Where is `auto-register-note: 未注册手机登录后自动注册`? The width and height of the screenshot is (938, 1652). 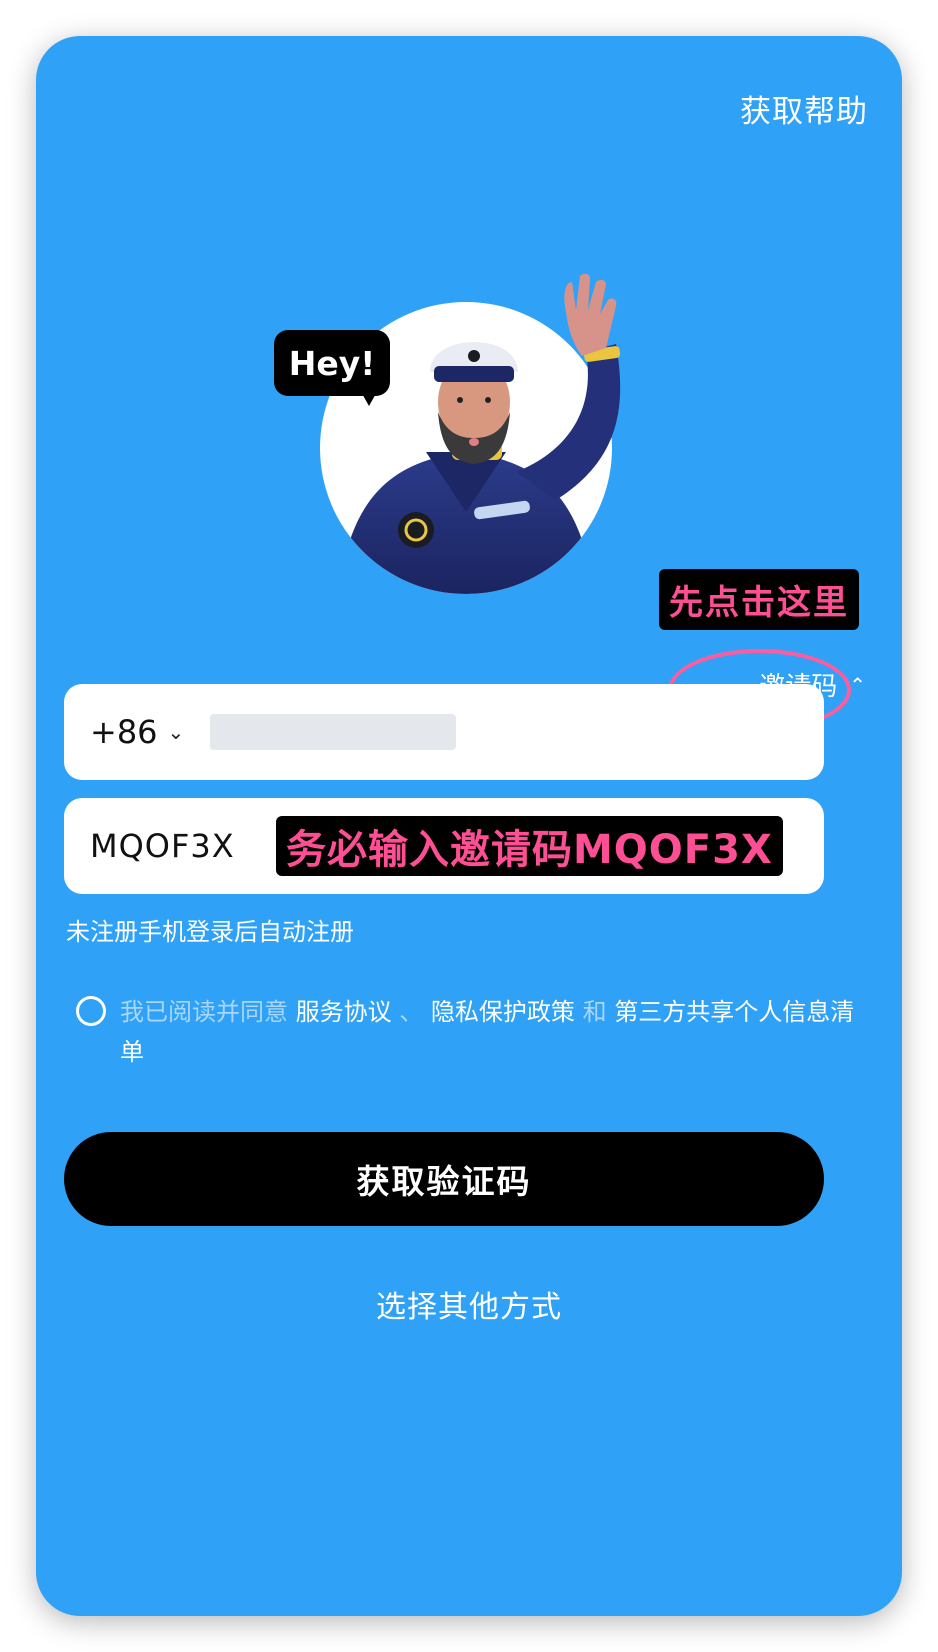 auto-register-note: 未注册手机登录后自动注册 is located at coordinates (210, 932).